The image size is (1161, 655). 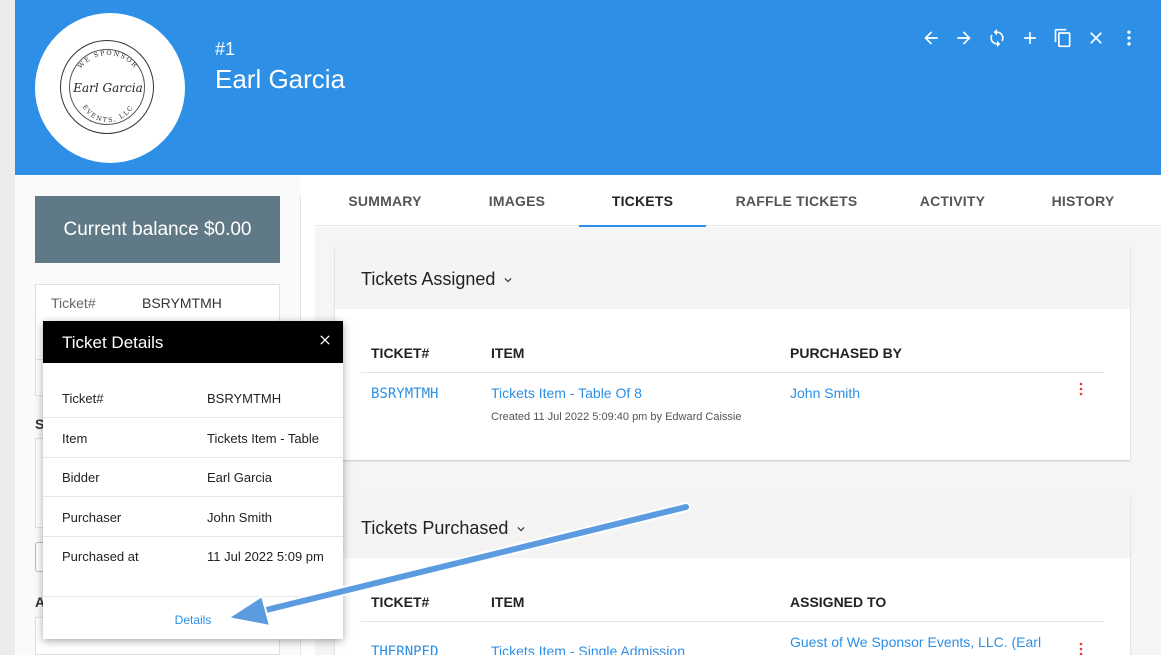 What do you see at coordinates (193, 438) in the screenshot?
I see `detail-row-item: Item Tickets Item - Table` at bounding box center [193, 438].